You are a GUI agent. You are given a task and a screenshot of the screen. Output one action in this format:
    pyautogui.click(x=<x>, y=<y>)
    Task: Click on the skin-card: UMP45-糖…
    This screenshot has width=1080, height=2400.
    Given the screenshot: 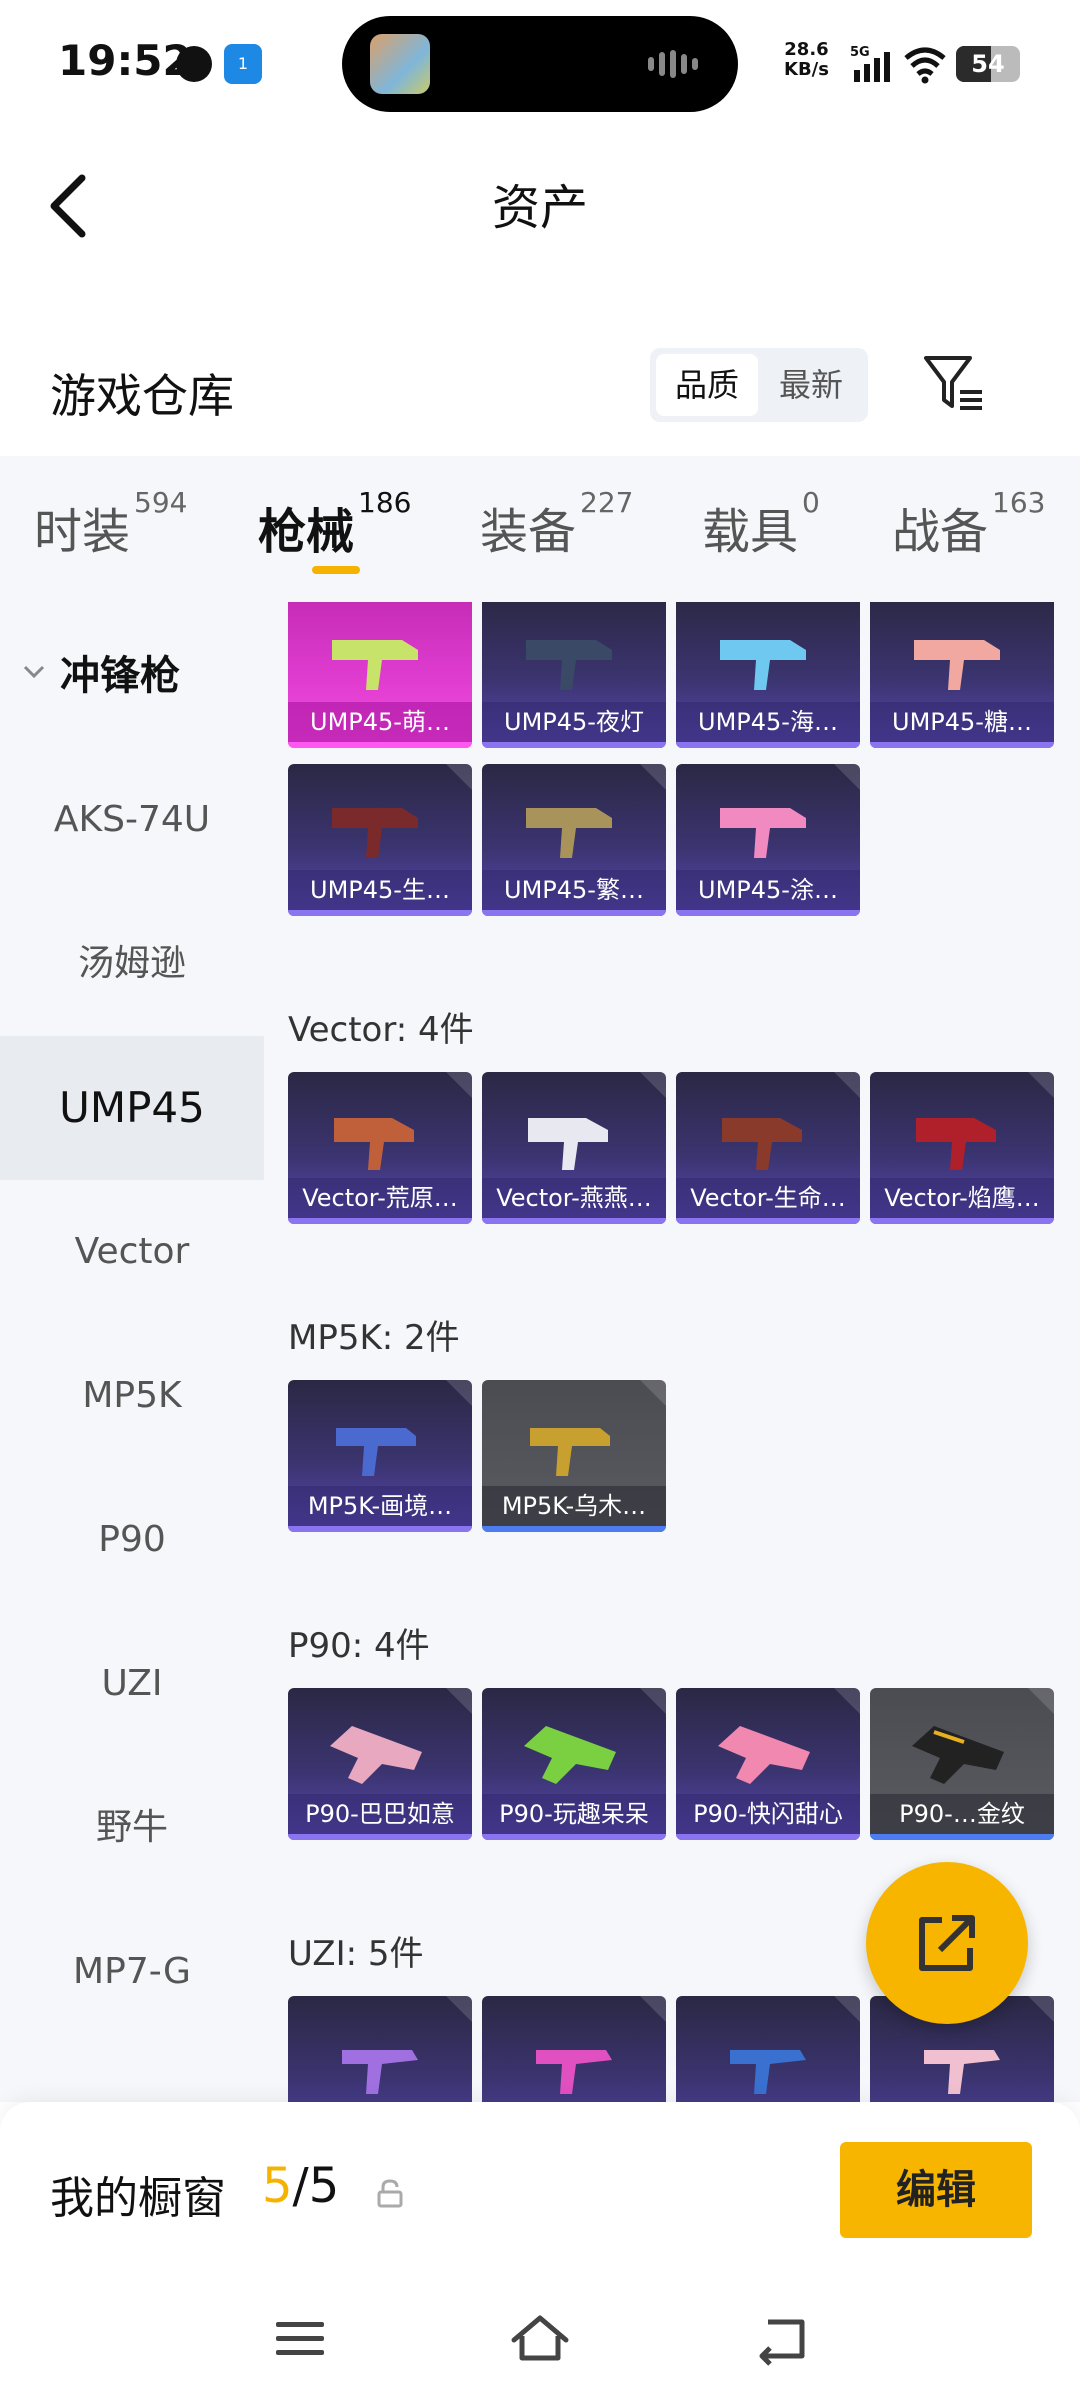 What is the action you would take?
    pyautogui.click(x=962, y=675)
    